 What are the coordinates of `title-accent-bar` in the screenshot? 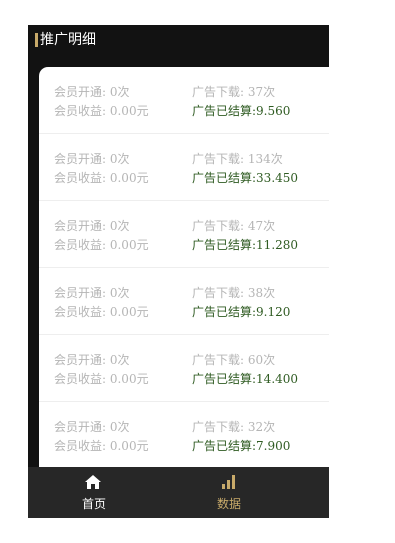 It's located at (36, 40).